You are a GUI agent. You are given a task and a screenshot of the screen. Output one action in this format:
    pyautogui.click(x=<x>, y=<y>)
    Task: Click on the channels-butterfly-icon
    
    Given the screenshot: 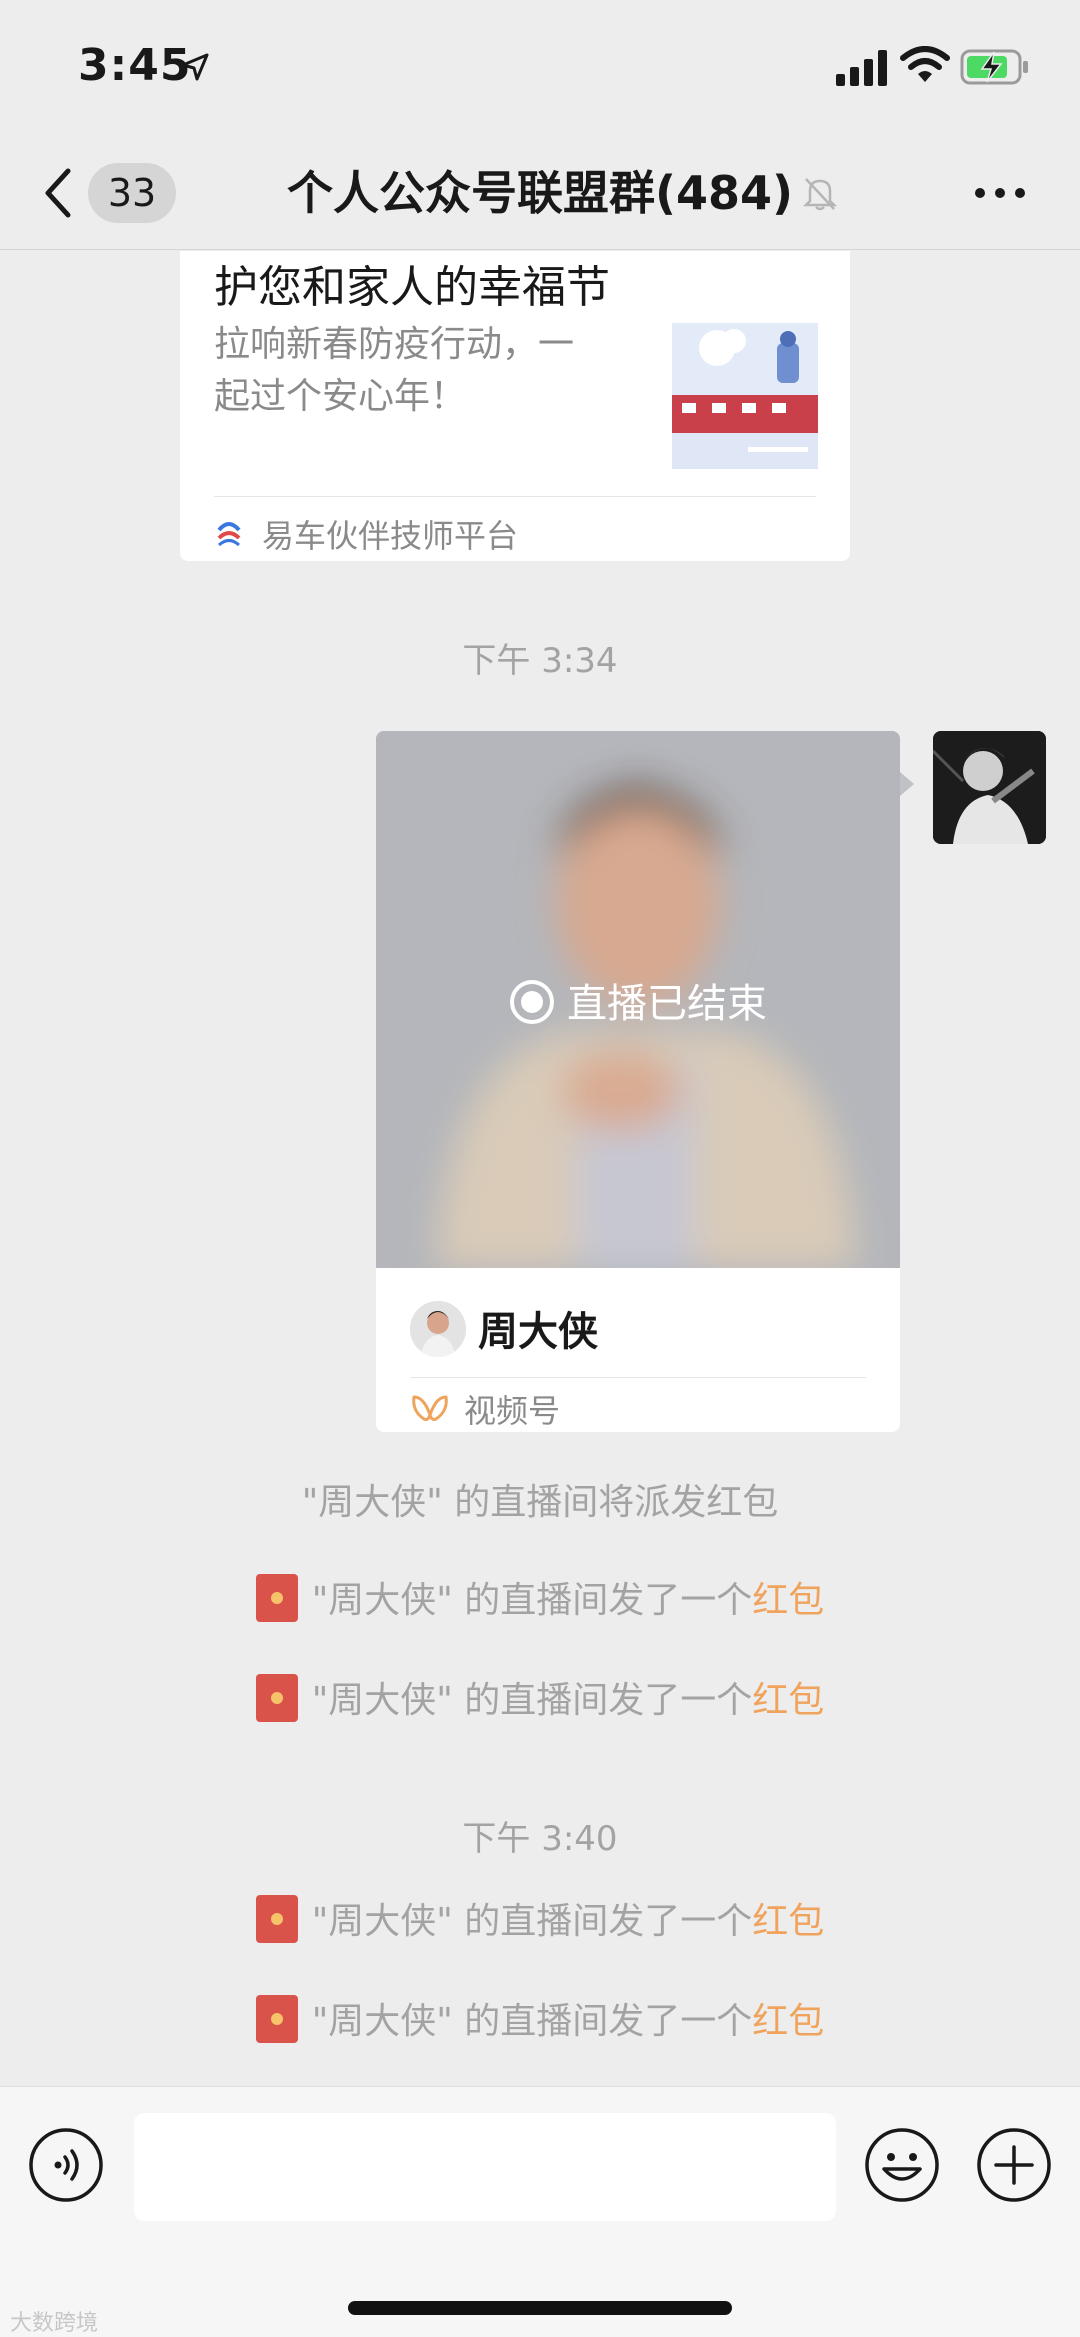 What is the action you would take?
    pyautogui.click(x=430, y=1408)
    